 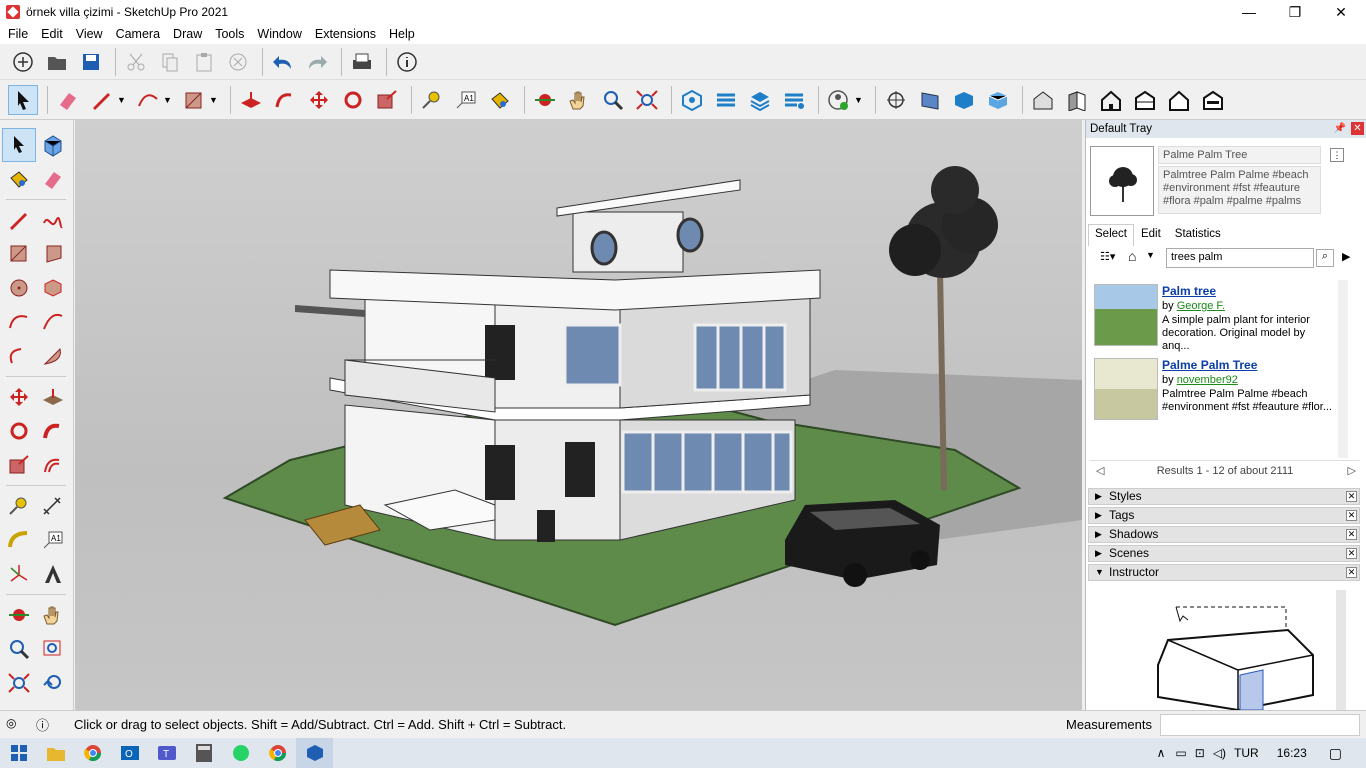 I want to click on circle-tool-icon, so click(x=19, y=288).